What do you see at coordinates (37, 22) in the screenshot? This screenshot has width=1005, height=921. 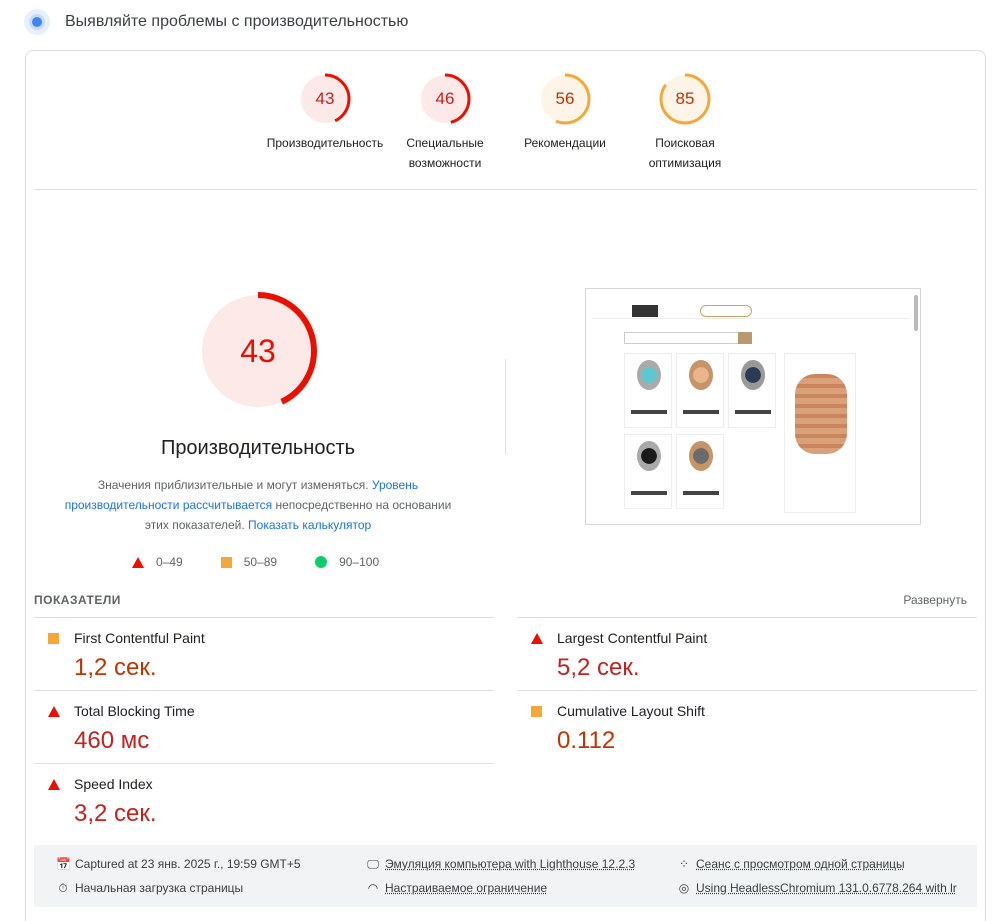 I see `diagnostics-icon` at bounding box center [37, 22].